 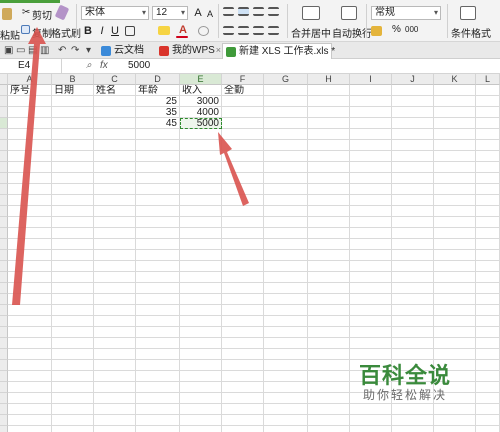 What do you see at coordinates (158, 90) in the screenshot?
I see `grid-cell: 年龄` at bounding box center [158, 90].